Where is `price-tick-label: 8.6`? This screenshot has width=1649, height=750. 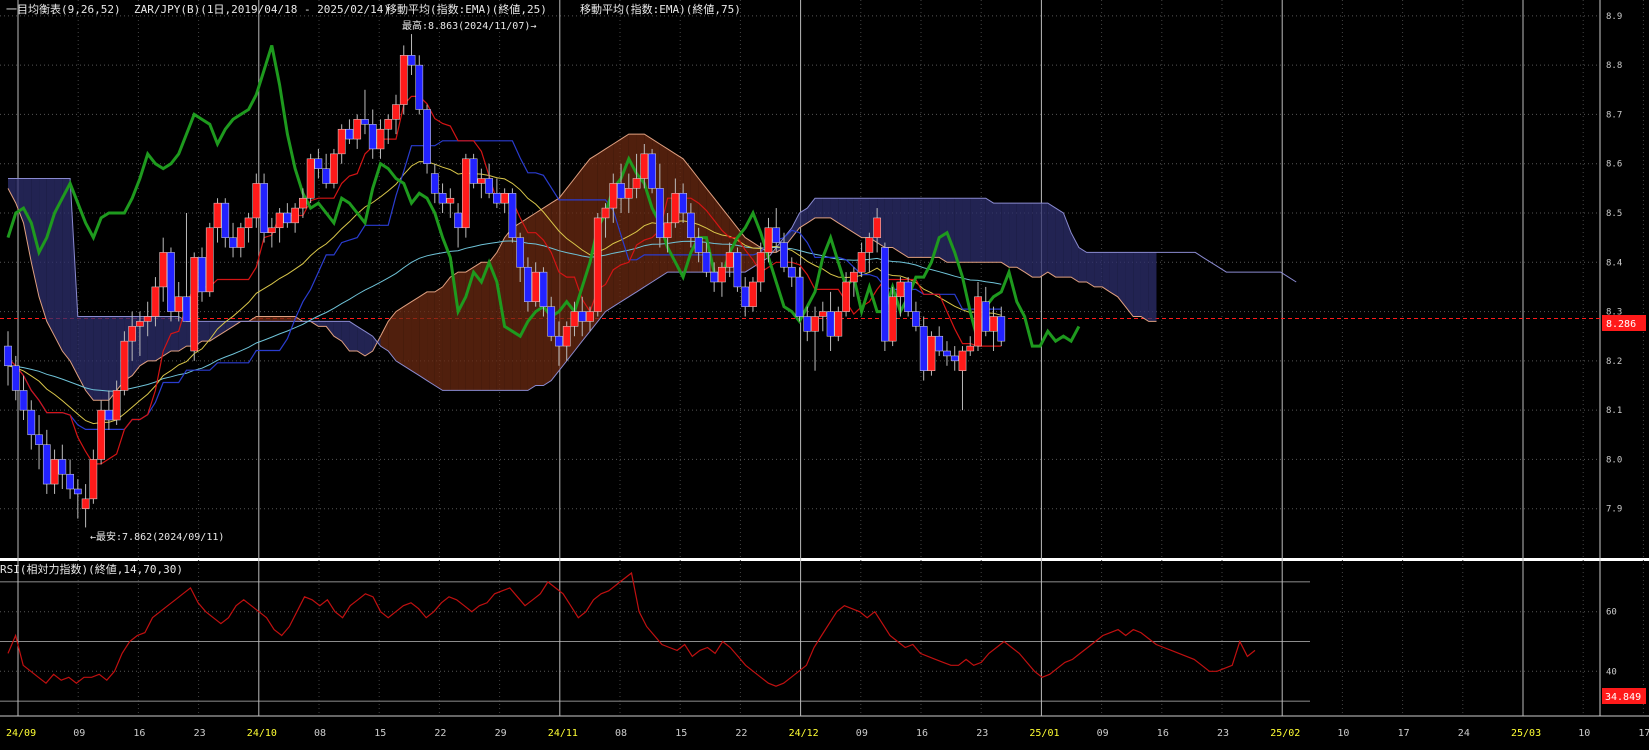 price-tick-label: 8.6 is located at coordinates (1614, 165).